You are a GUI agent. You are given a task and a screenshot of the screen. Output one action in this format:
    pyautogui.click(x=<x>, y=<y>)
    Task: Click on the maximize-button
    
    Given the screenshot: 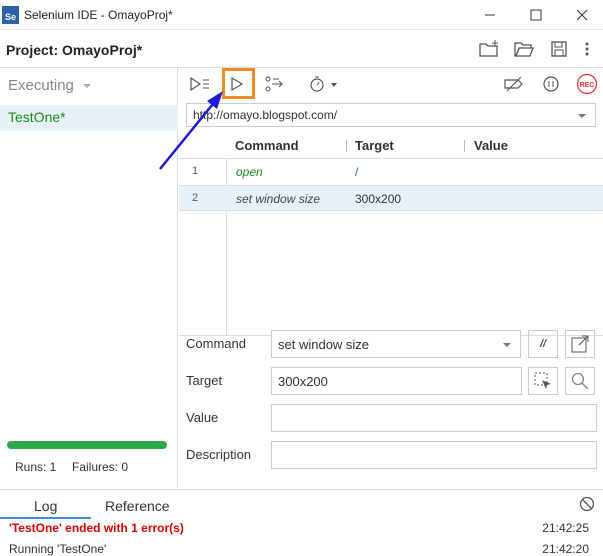 What is the action you would take?
    pyautogui.click(x=536, y=15)
    